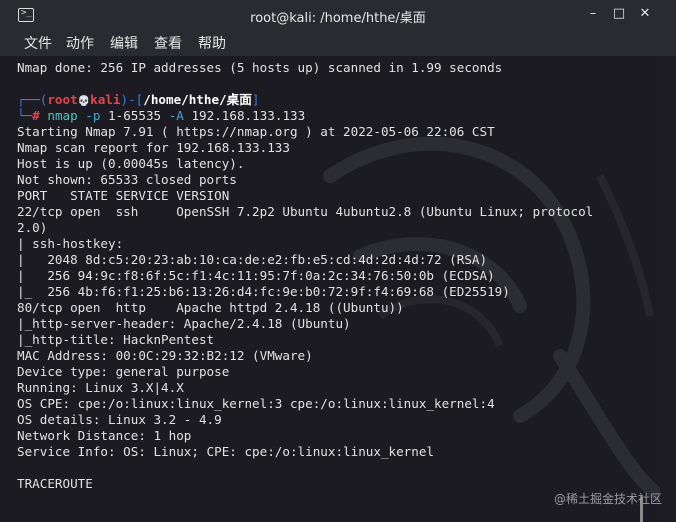 The width and height of the screenshot is (676, 522). What do you see at coordinates (100, 387) in the screenshot?
I see `output-line: Running: Linux 3.X|4.X` at bounding box center [100, 387].